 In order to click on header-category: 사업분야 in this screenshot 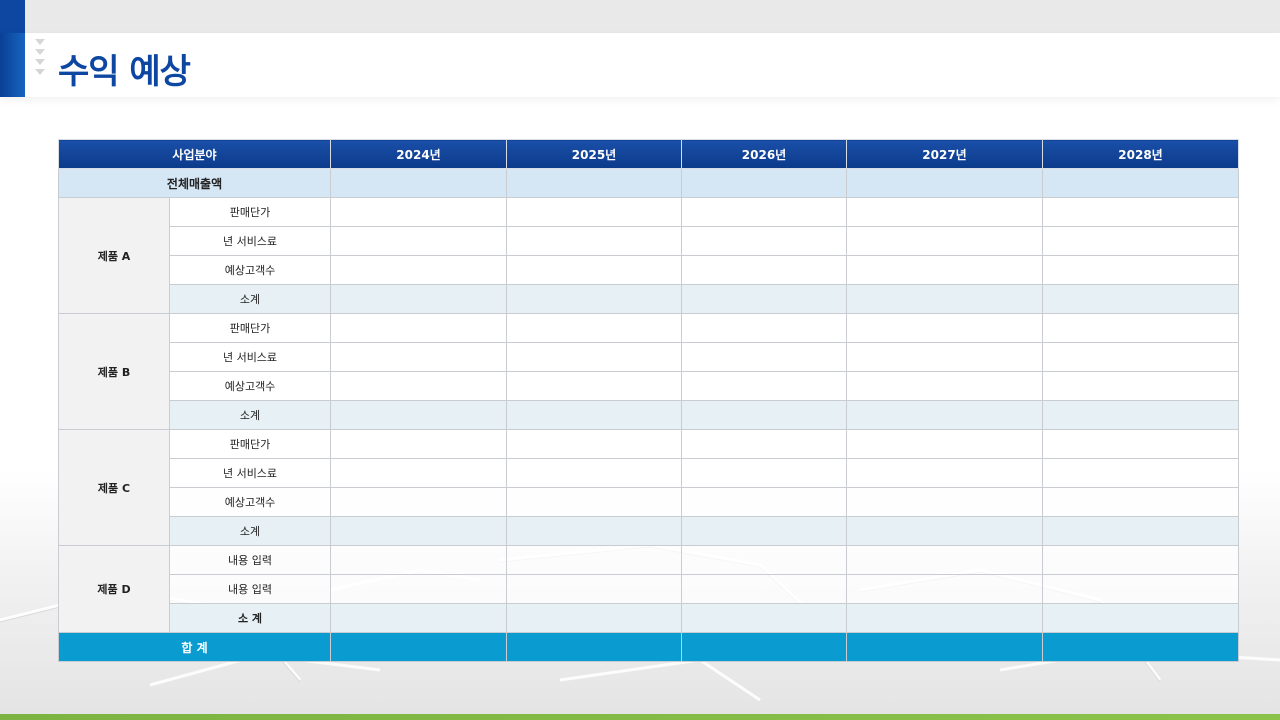, I will do `click(194, 154)`.